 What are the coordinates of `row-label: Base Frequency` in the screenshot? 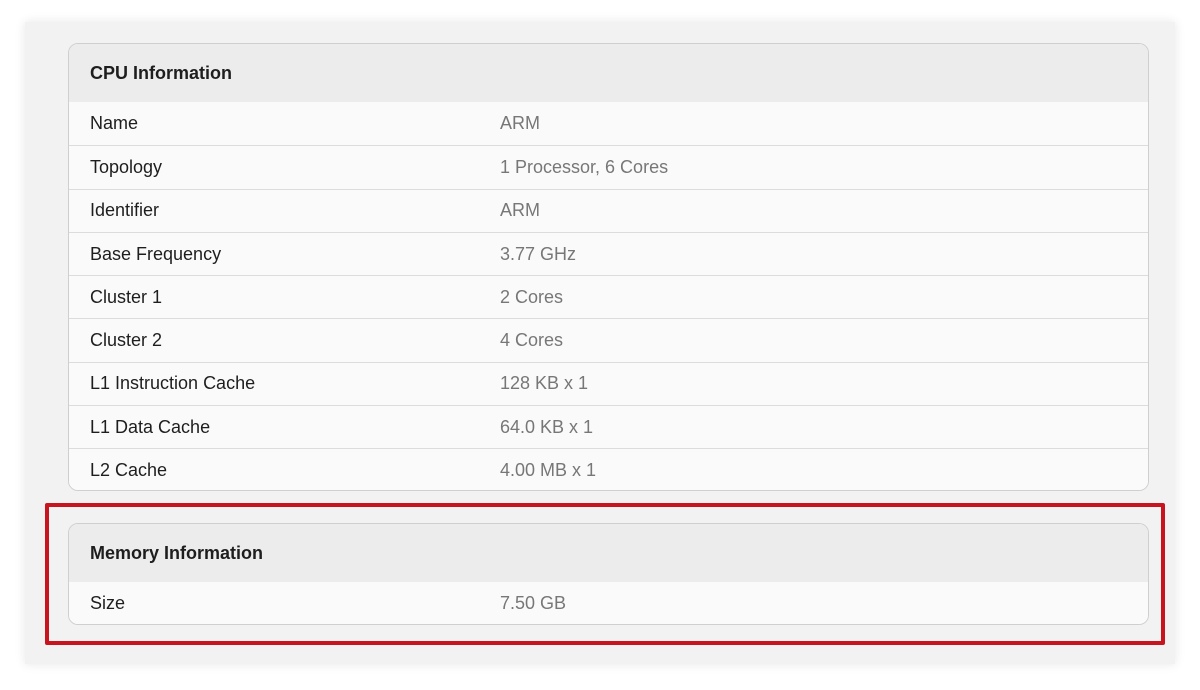 It's located at (156, 253).